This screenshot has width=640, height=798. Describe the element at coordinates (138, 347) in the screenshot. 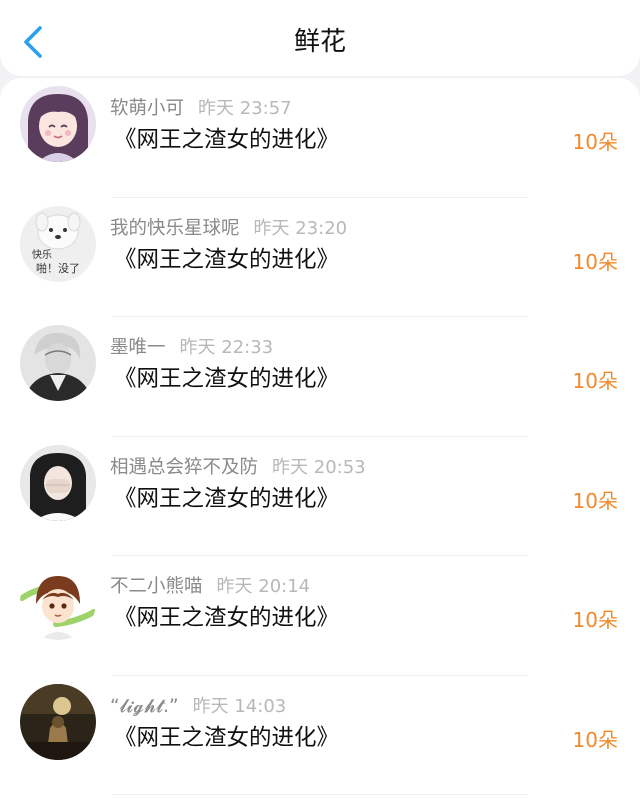

I see `user-name-text: 墨唯一` at that location.